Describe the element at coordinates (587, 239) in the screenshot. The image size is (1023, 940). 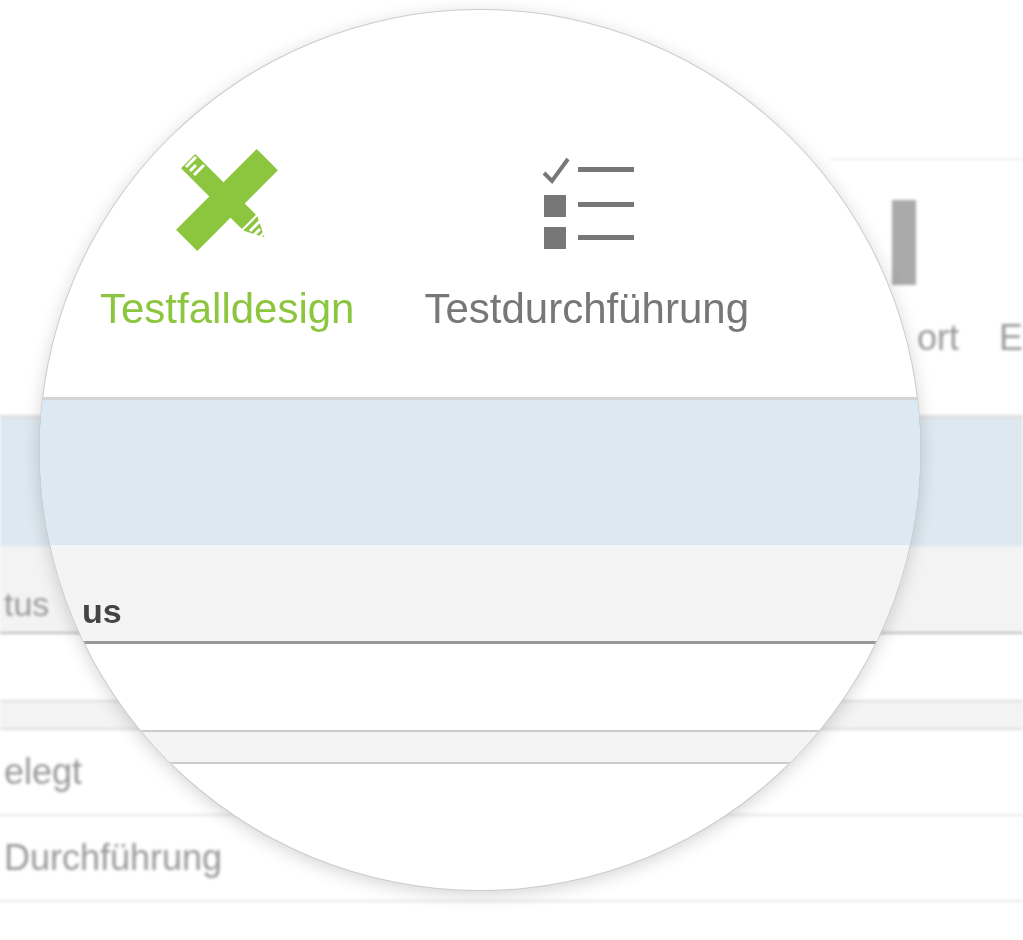
I see `tab: Testdurchführung` at that location.